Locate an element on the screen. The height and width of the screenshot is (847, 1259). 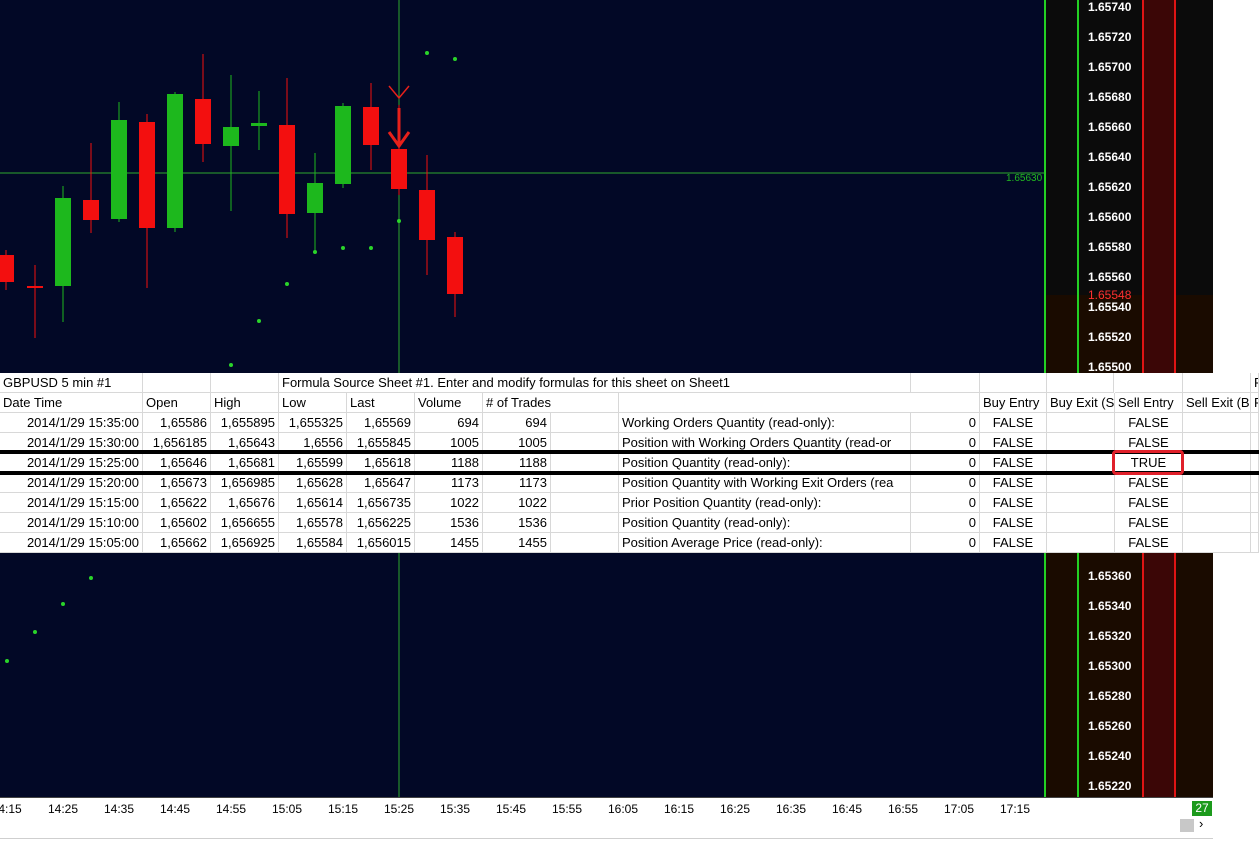
low-cell: 1,65614 is located at coordinates (313, 503).